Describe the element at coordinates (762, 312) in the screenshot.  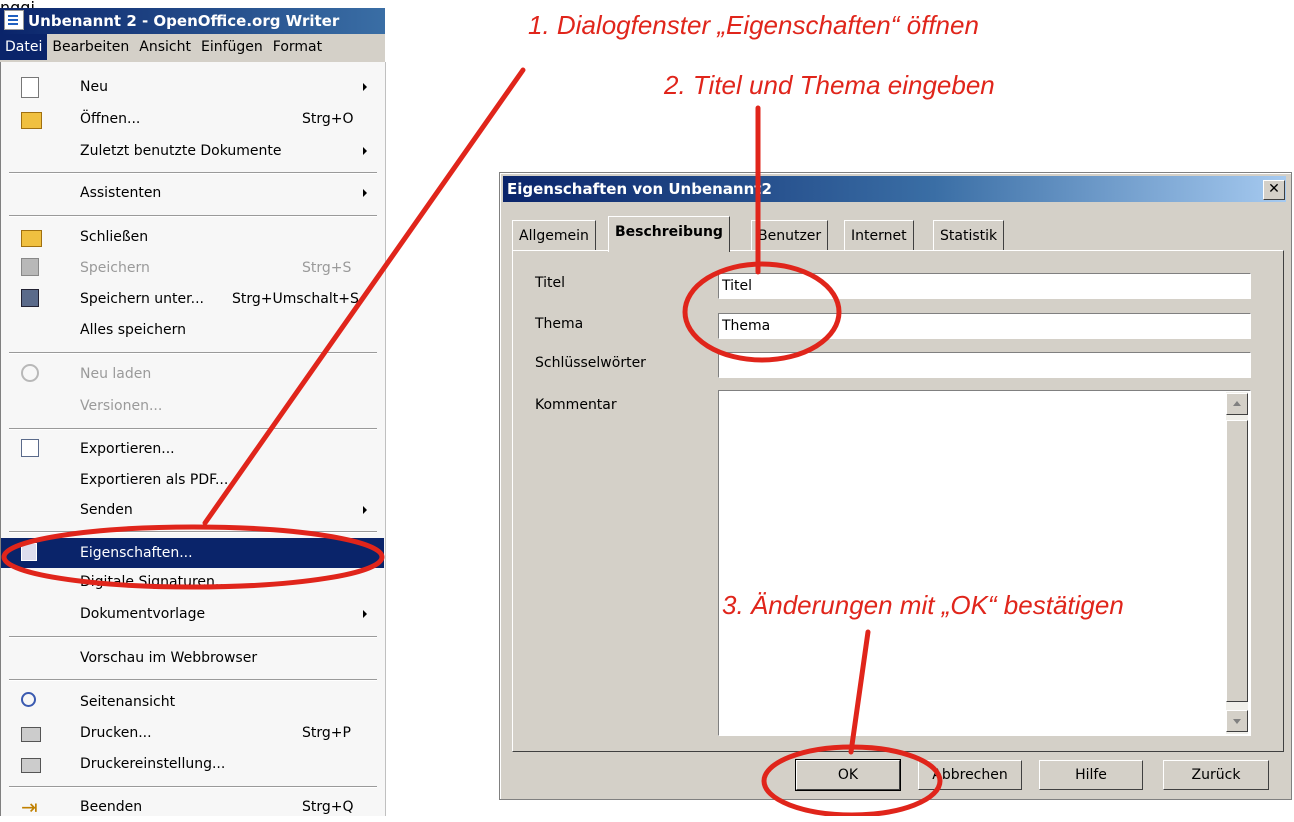
I see `highlight-ellipse-title-theme` at that location.